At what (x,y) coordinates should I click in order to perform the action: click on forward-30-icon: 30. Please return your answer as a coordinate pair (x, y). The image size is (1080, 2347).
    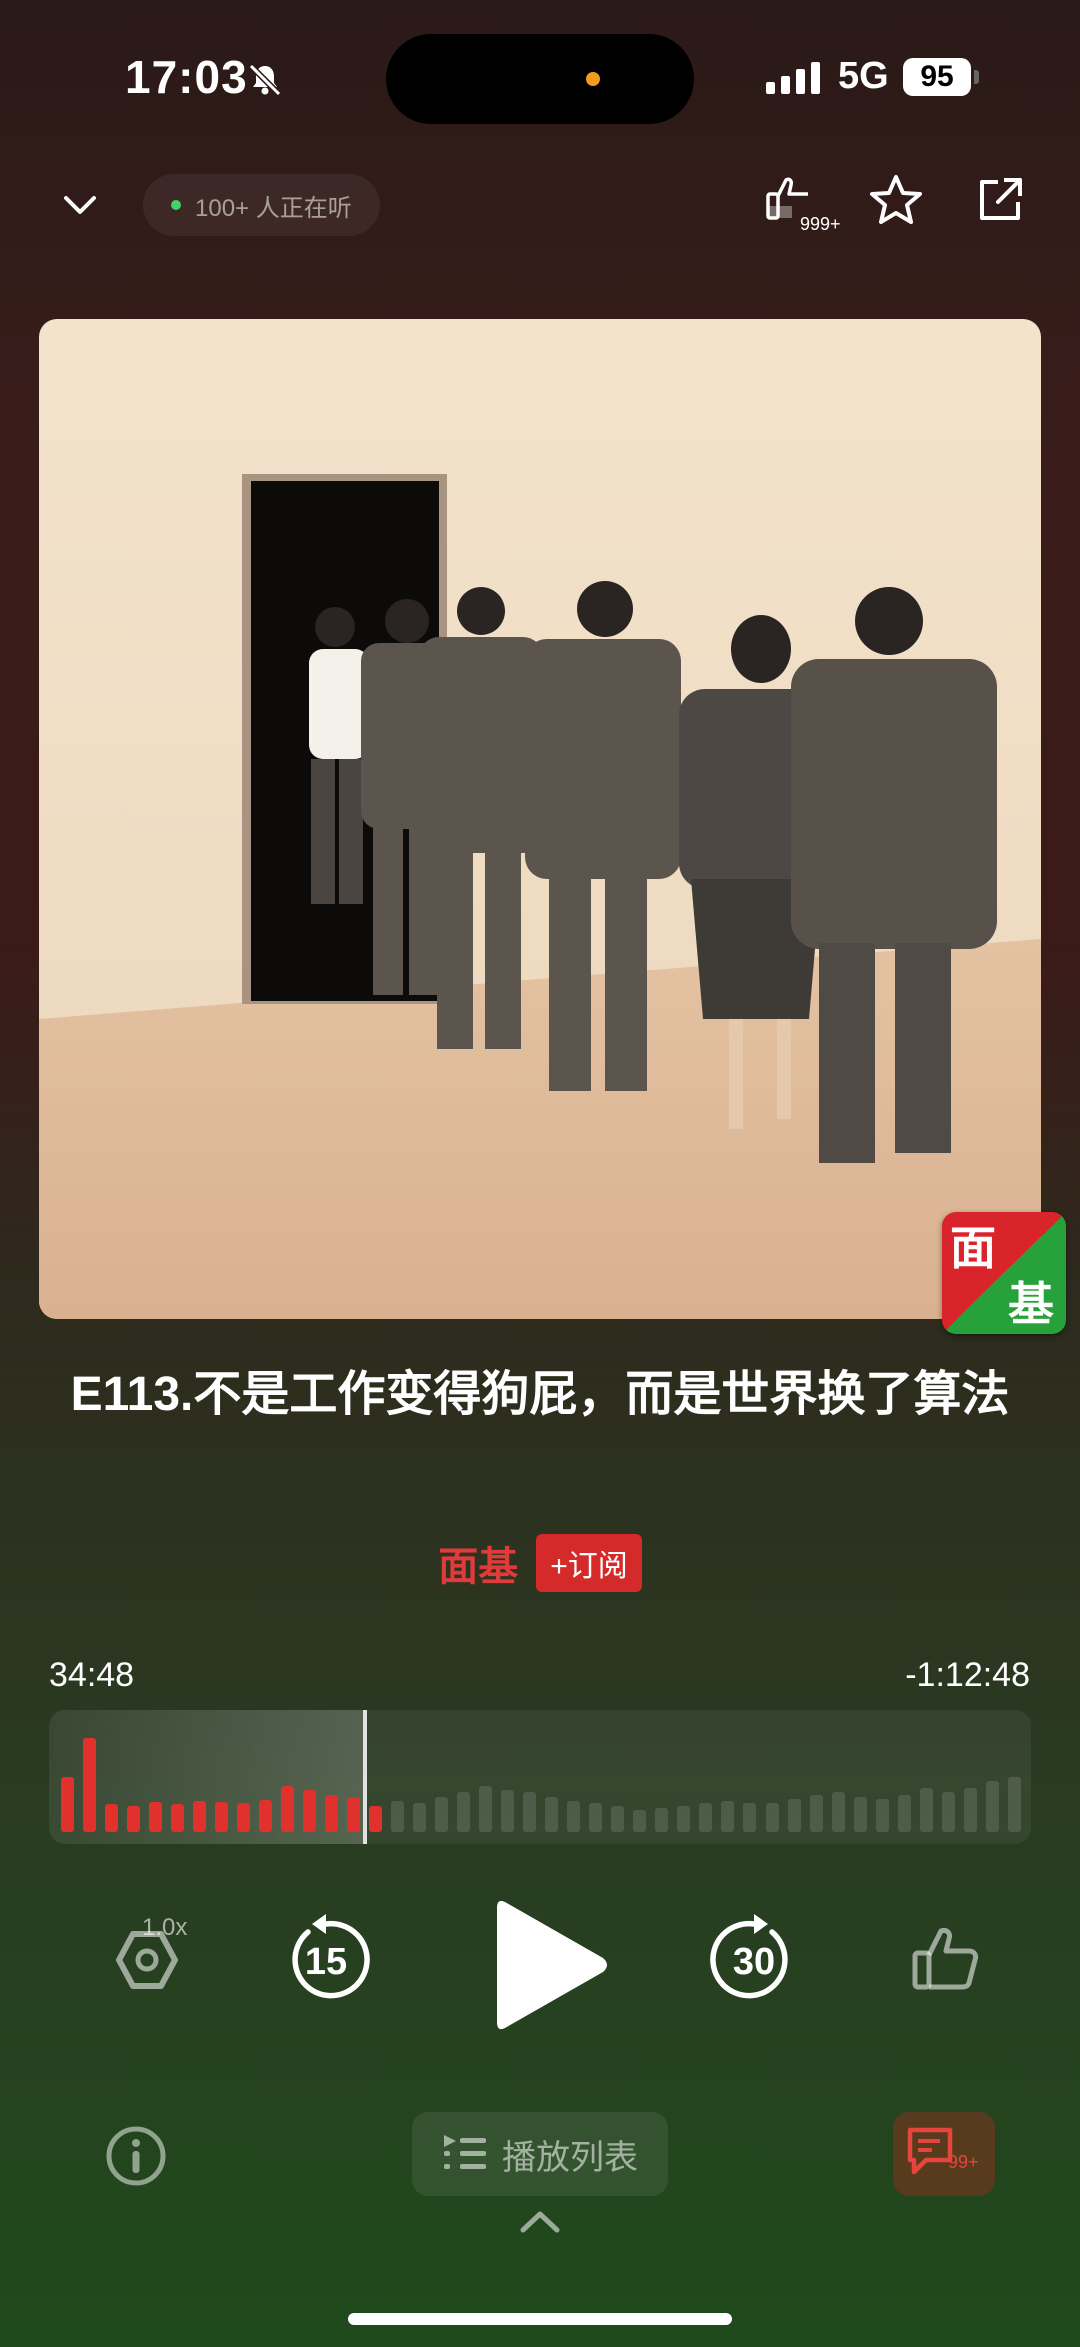
    Looking at the image, I should click on (749, 1956).